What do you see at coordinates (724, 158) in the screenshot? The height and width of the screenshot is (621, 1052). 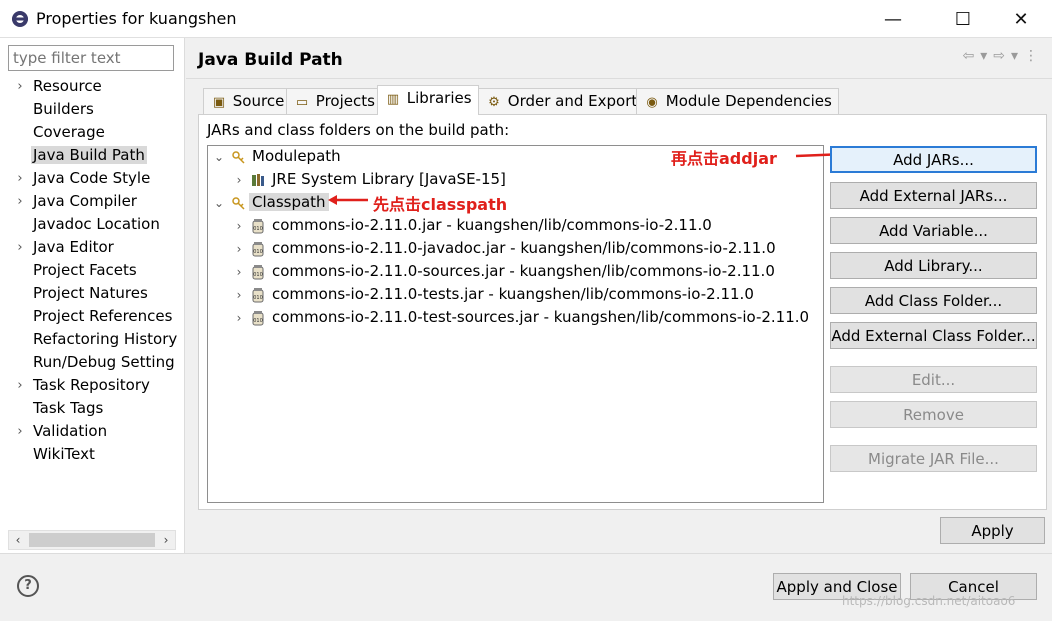 I see `annotation-click-addjar: 再点击addjar` at bounding box center [724, 158].